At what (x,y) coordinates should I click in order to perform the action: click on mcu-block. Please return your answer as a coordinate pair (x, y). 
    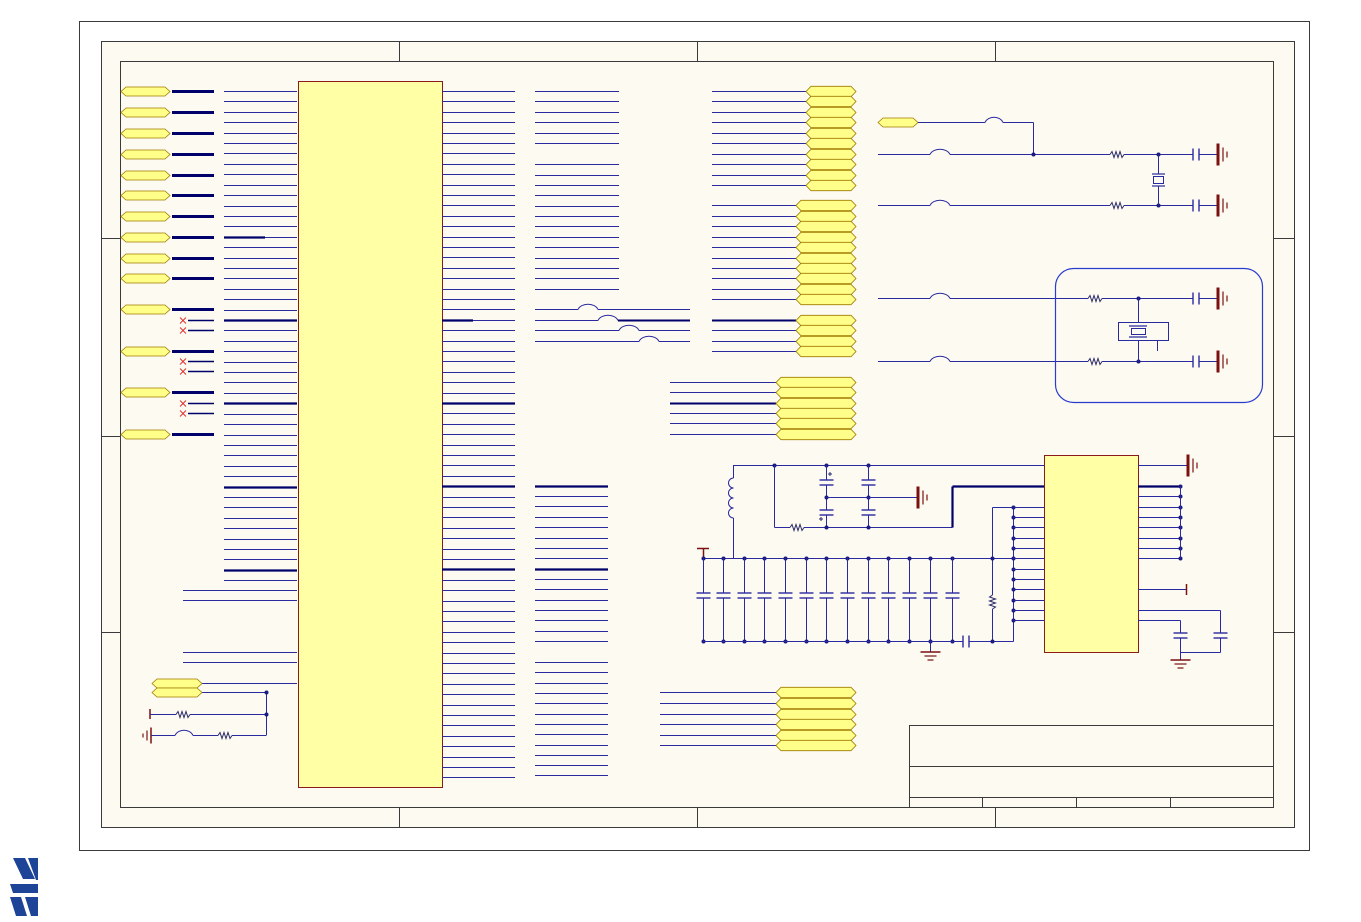
    Looking at the image, I should click on (370, 434).